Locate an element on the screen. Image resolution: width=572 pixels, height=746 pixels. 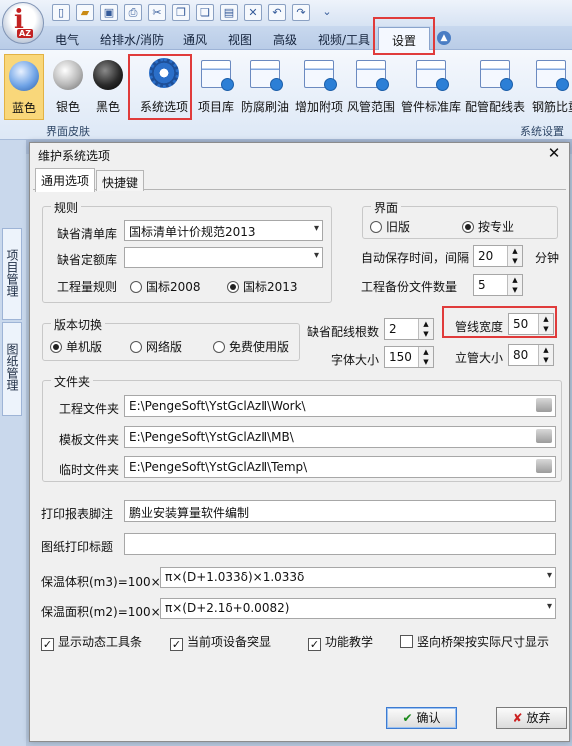
add-attachment-label: 增加附项 is located at coordinates (318, 107).